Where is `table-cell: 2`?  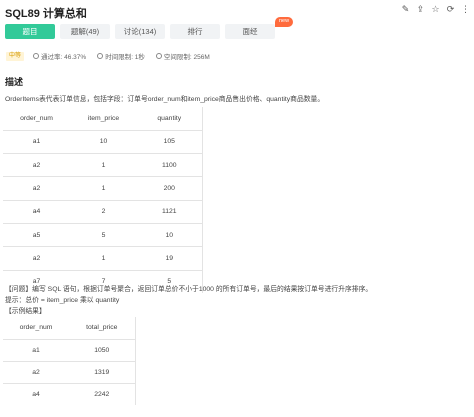 table-cell: 2 is located at coordinates (103, 211).